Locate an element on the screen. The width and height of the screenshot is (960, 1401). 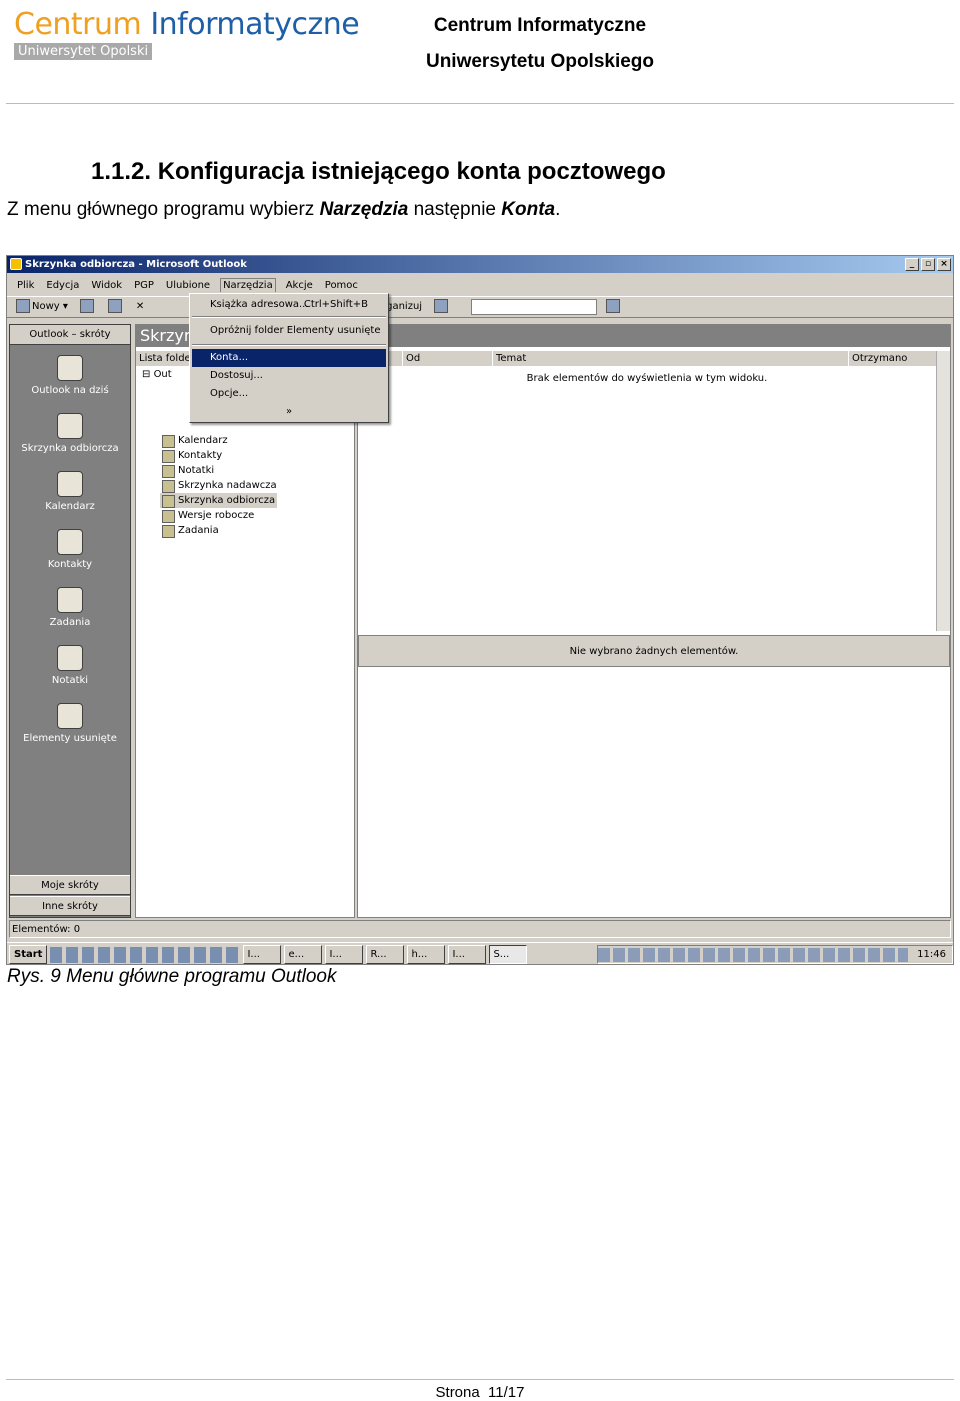
message-list-scrollbar is located at coordinates (943, 491).